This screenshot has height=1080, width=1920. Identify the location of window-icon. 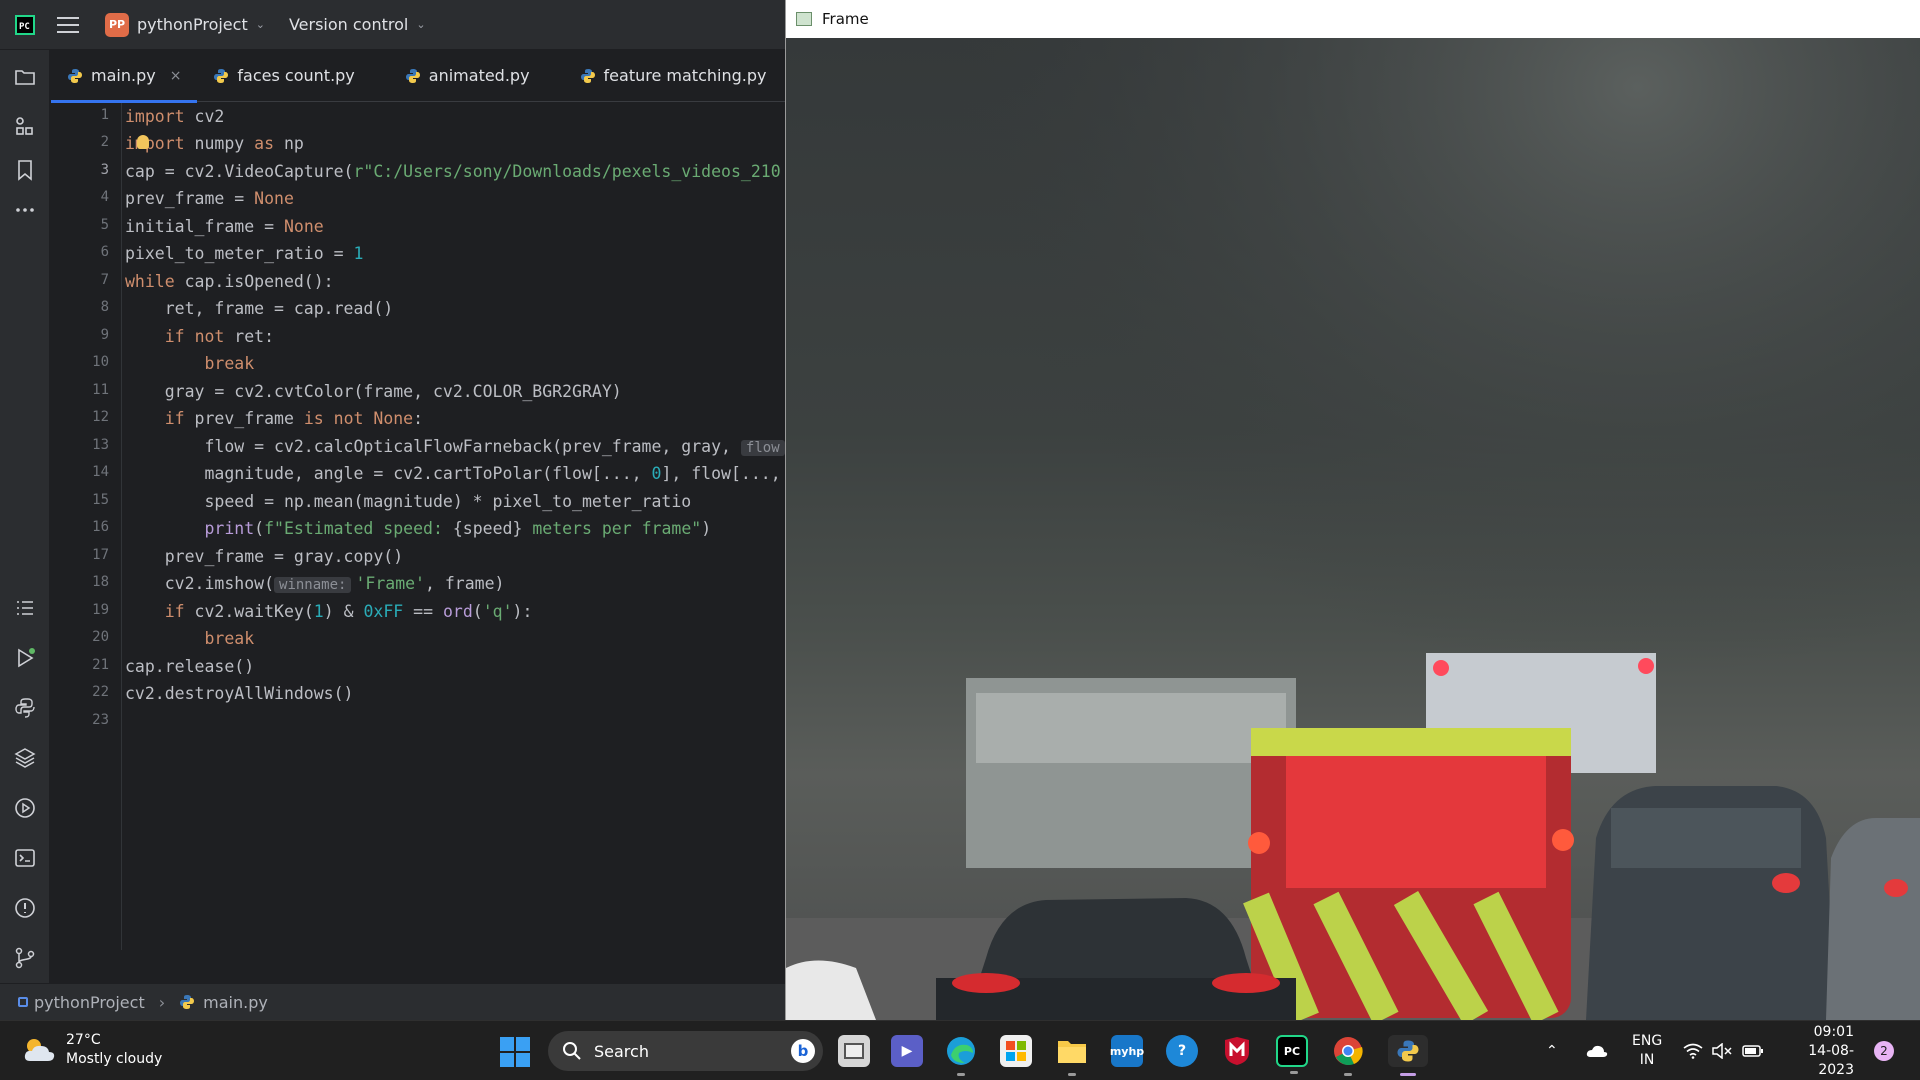
(804, 19).